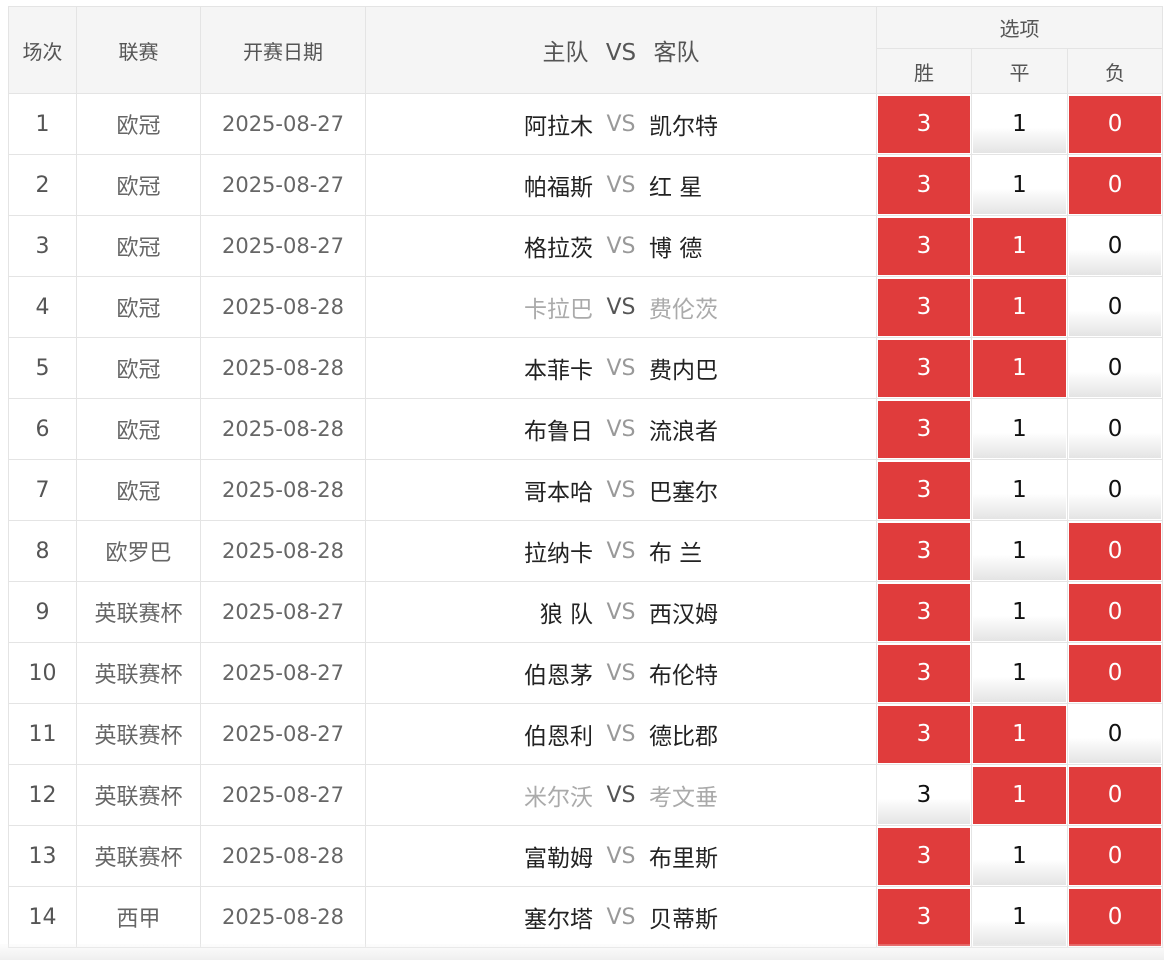 The width and height of the screenshot is (1164, 960). Describe the element at coordinates (621, 429) in the screenshot. I see `teams-cell: 布鲁日 VS 流浪者` at that location.